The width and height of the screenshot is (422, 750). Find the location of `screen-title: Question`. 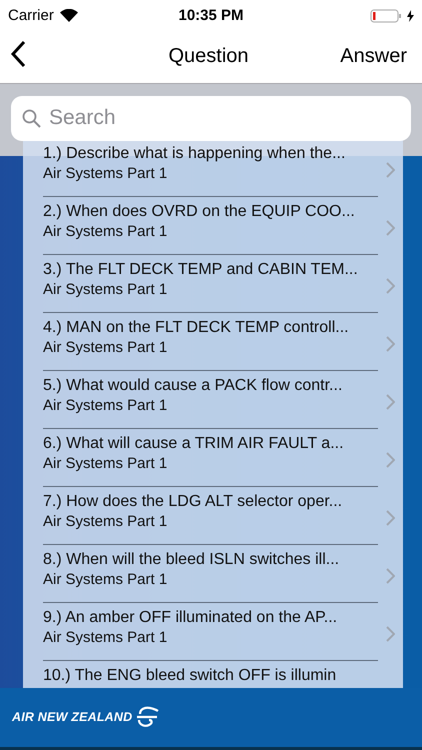

screen-title: Question is located at coordinates (208, 56).